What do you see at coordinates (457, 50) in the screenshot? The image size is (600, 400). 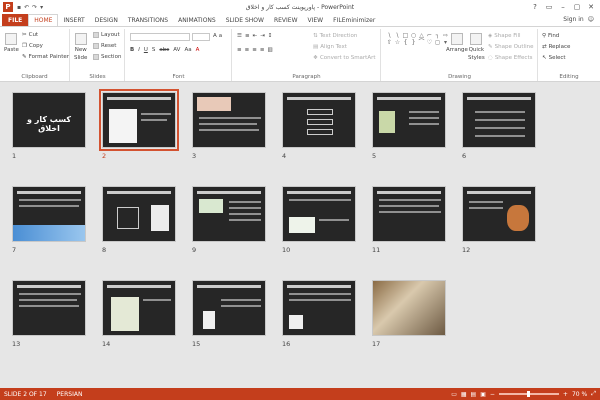 I see `arrange-label: Arrange` at bounding box center [457, 50].